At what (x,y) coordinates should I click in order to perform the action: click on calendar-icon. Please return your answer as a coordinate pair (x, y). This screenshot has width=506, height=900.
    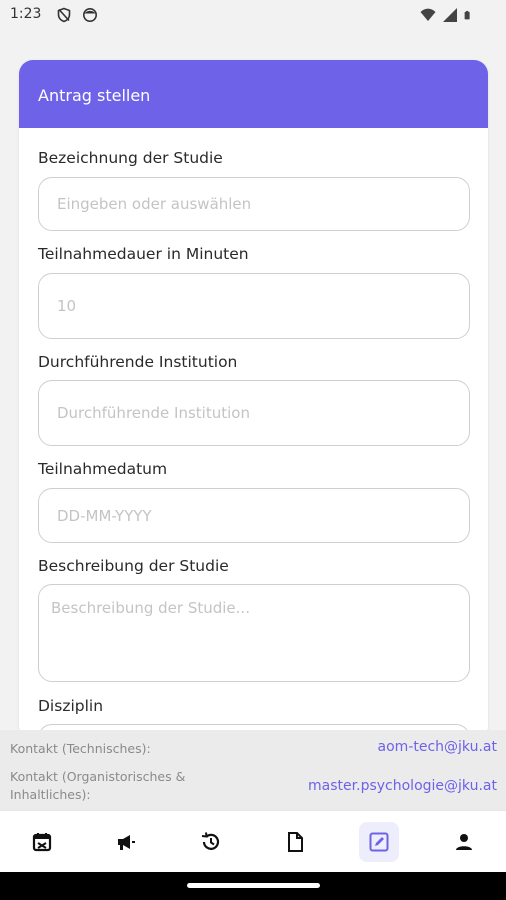
    Looking at the image, I should click on (42, 841).